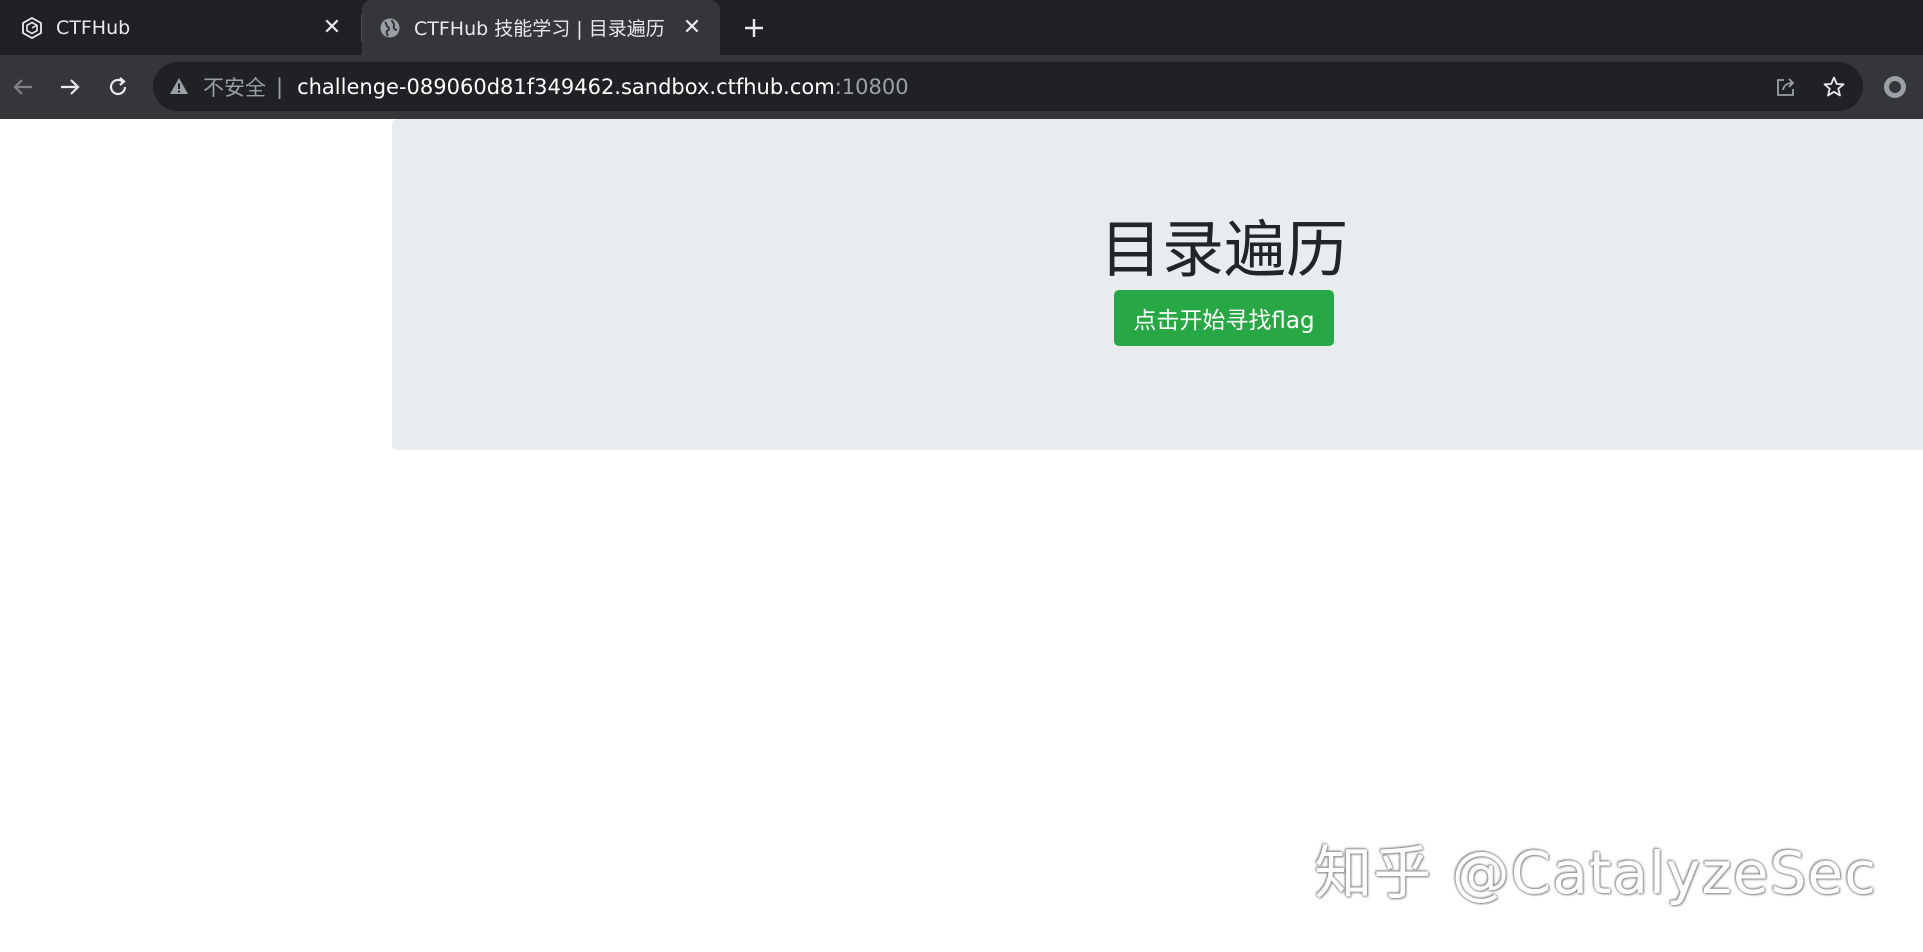 The image size is (1923, 952). What do you see at coordinates (1834, 87) in the screenshot?
I see `bookmark-star-icon` at bounding box center [1834, 87].